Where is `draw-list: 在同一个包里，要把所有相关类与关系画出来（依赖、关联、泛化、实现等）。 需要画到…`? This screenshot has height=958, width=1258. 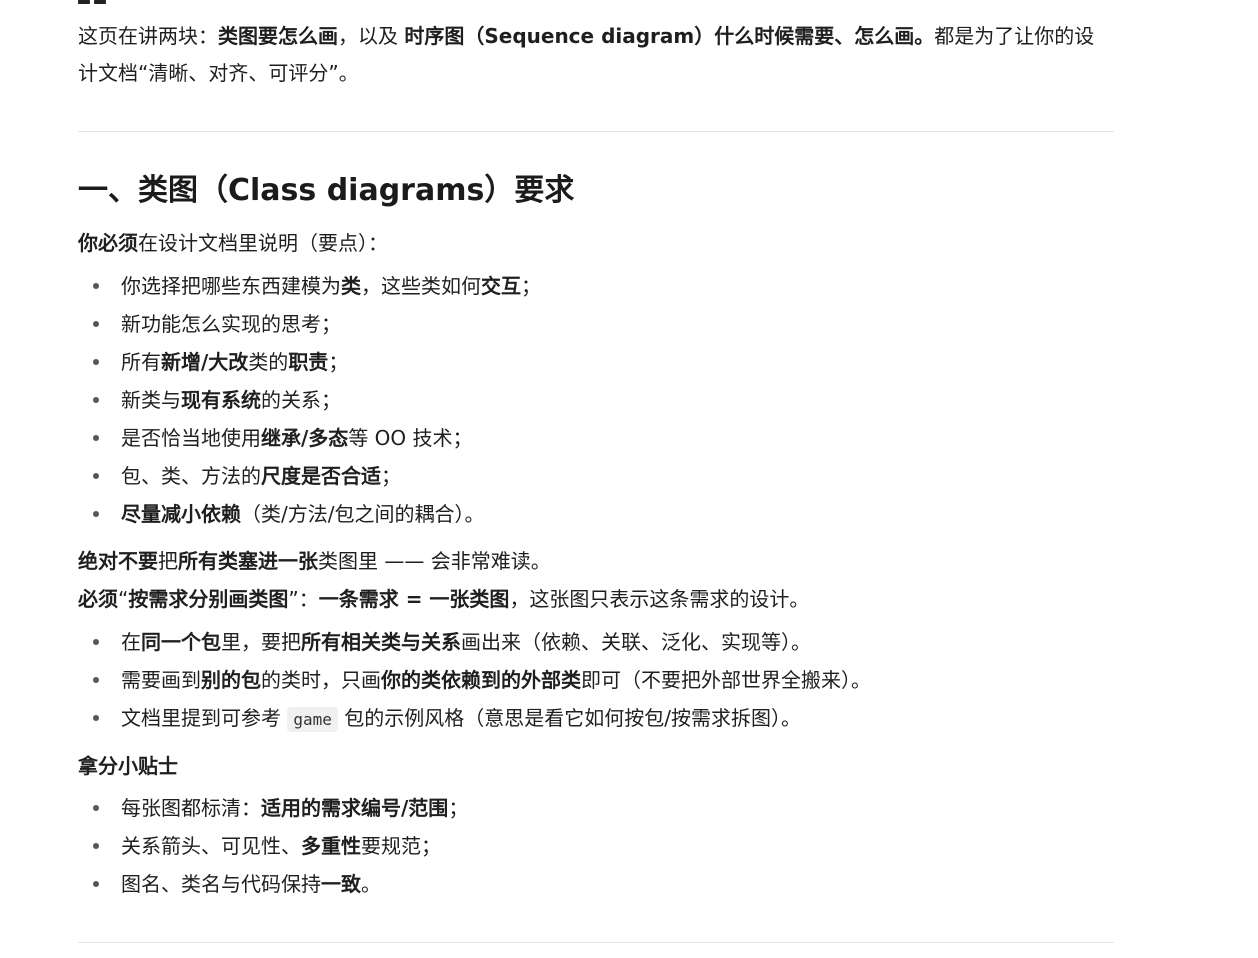
draw-list: 在同一个包里，要把所有相关类与关系画出来（依赖、关联、泛化、实现等）。 需要画到… is located at coordinates (474, 680).